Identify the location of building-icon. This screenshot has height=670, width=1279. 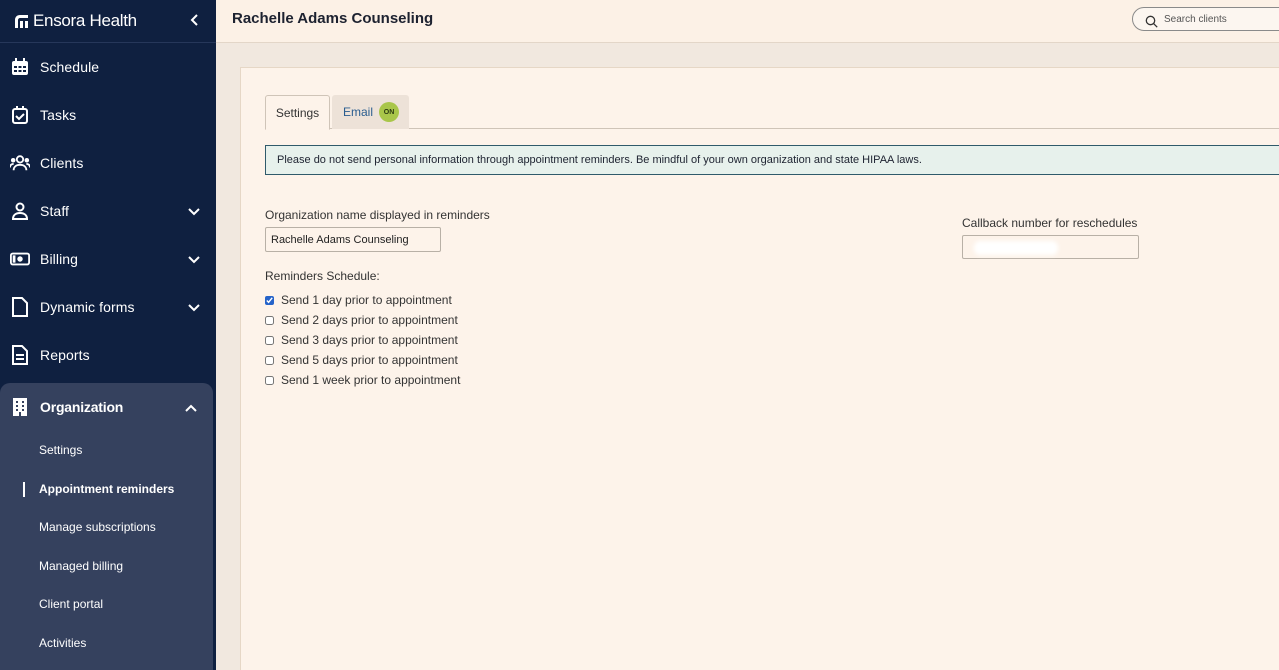
(20, 407).